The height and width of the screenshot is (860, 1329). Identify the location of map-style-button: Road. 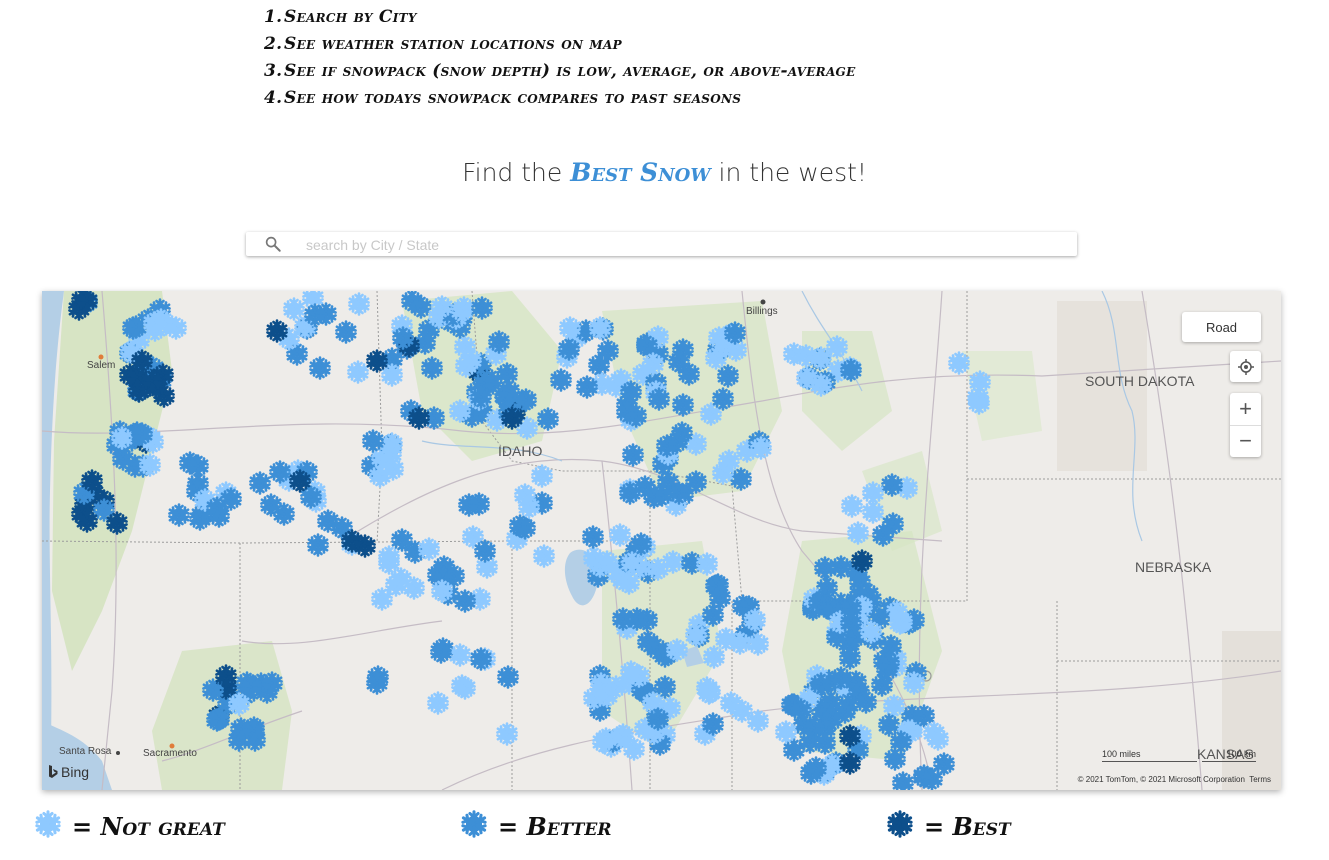
(1221, 327).